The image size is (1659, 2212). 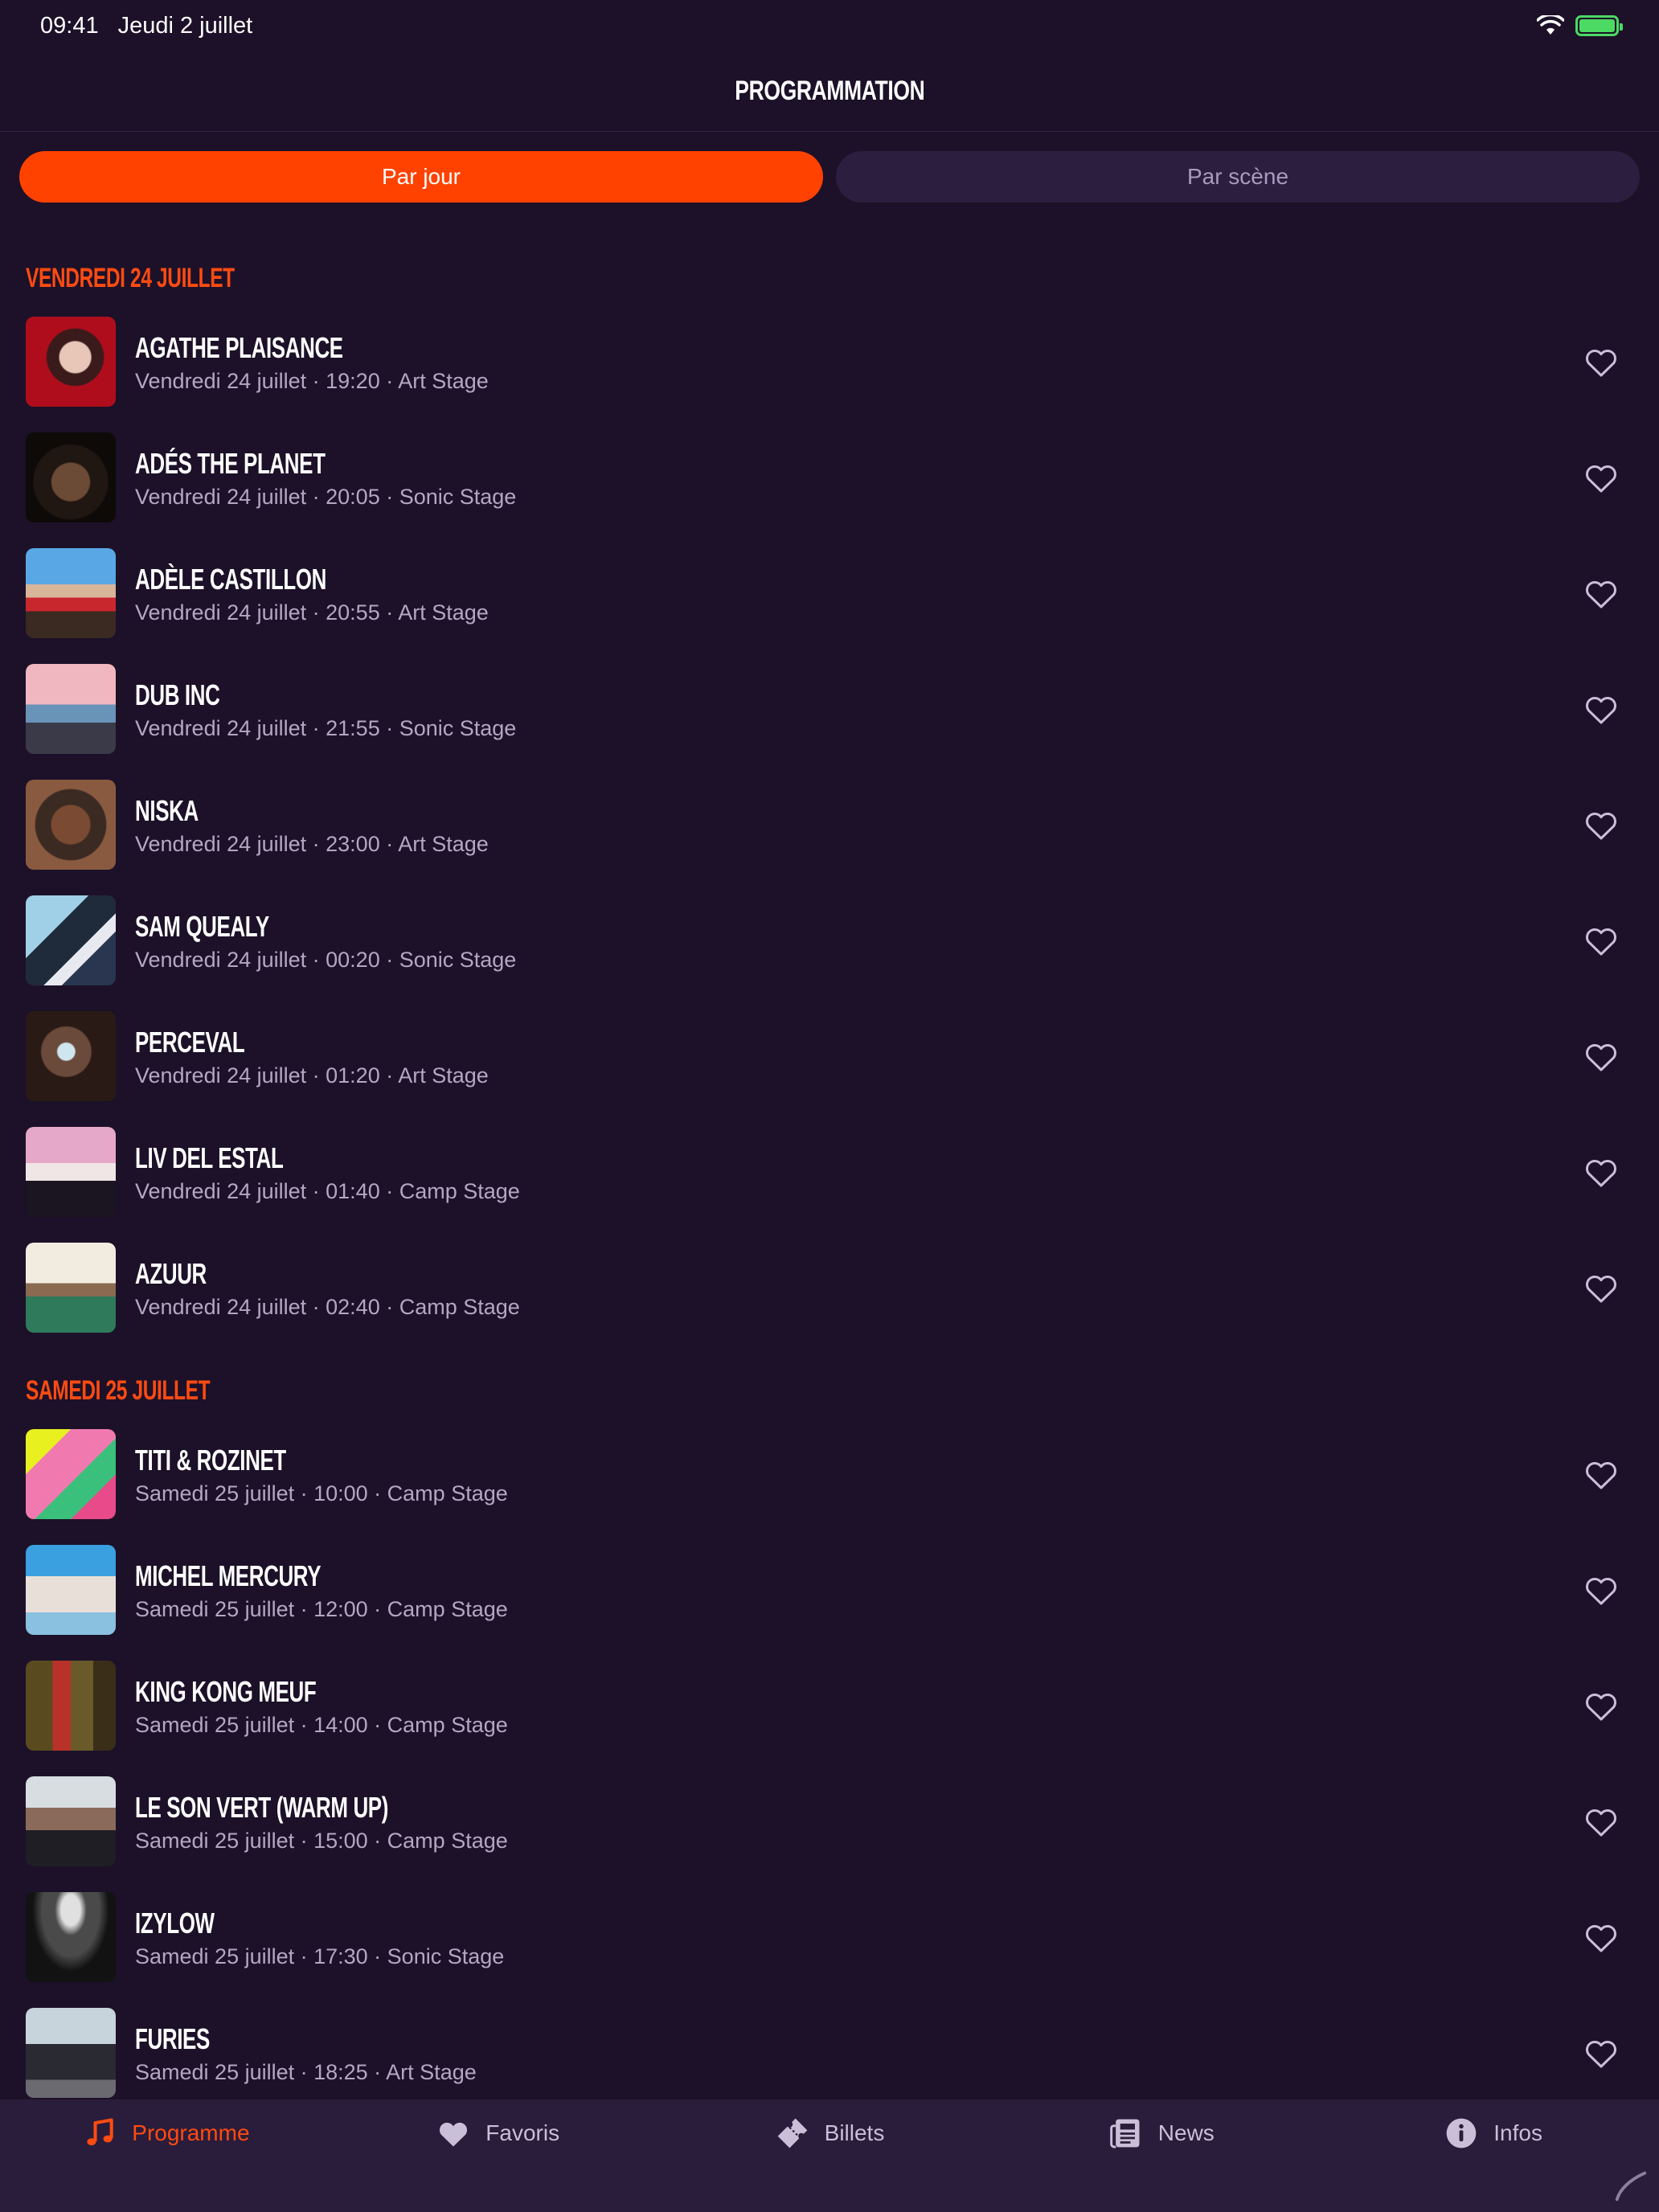 I want to click on artist-details: Vendredi 24 juillet · 23:00 · Art Stage, so click(x=312, y=843).